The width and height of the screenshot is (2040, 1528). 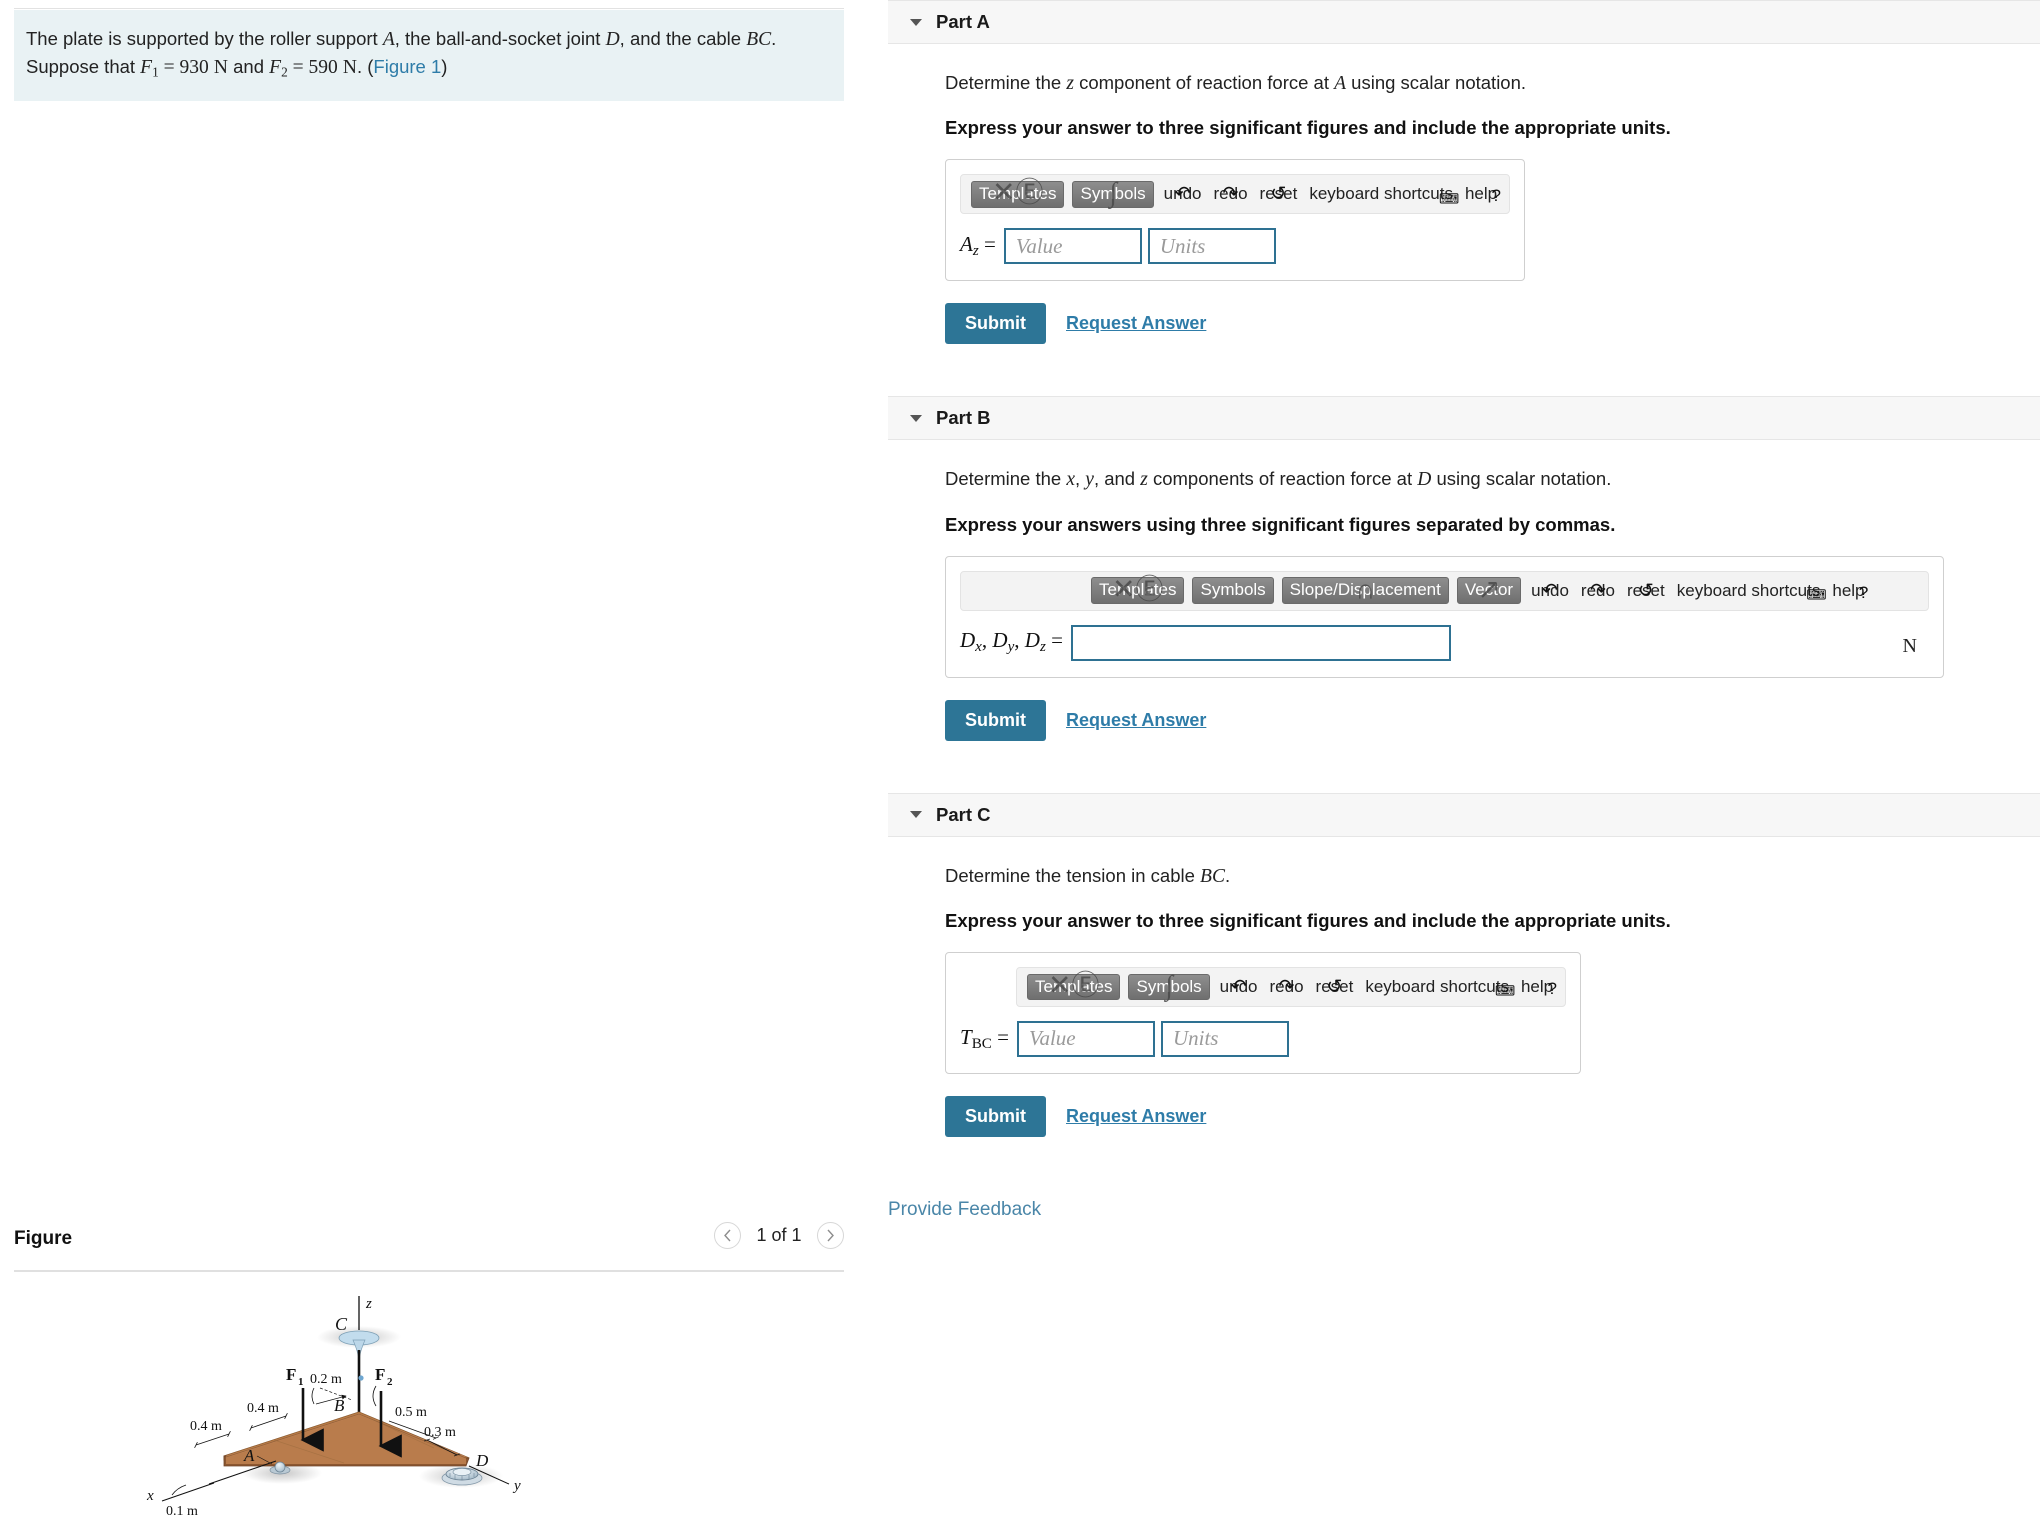 I want to click on part-c-question: Determine the tension in cable BC., so click(x=1492, y=876).